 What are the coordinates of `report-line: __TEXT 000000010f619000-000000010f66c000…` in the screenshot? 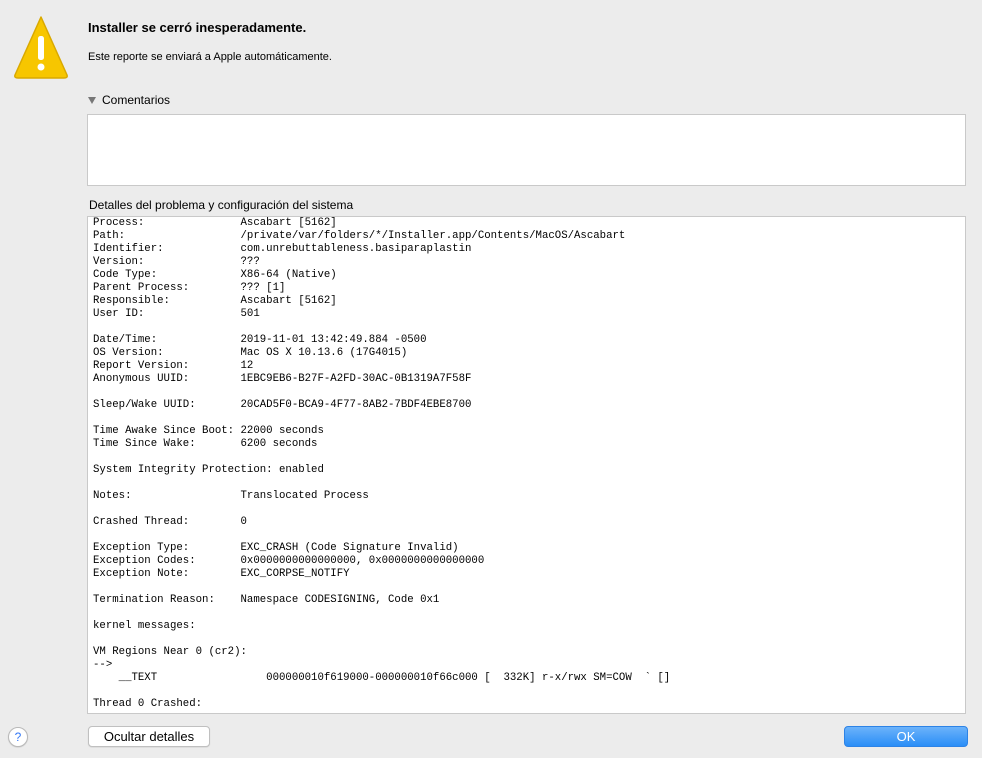 It's located at (382, 678).